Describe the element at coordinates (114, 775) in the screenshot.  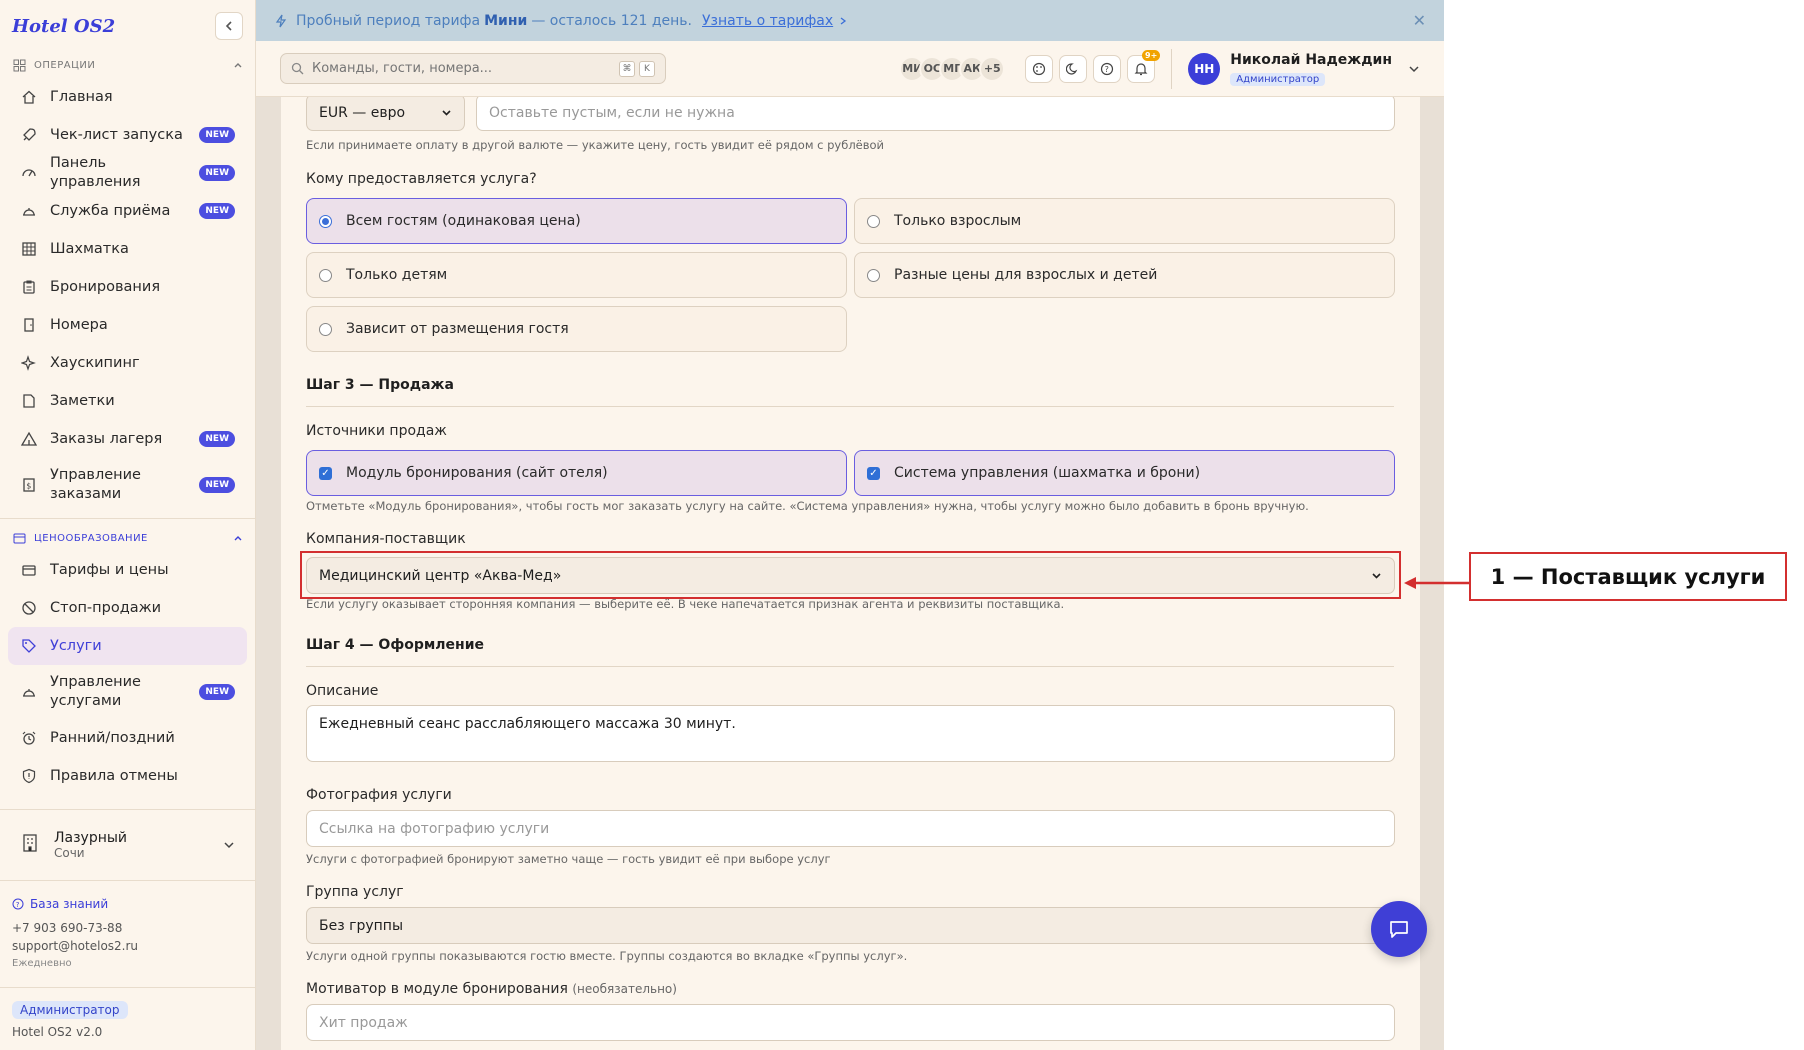
I see `sidebar-item-label: Правила отмены` at that location.